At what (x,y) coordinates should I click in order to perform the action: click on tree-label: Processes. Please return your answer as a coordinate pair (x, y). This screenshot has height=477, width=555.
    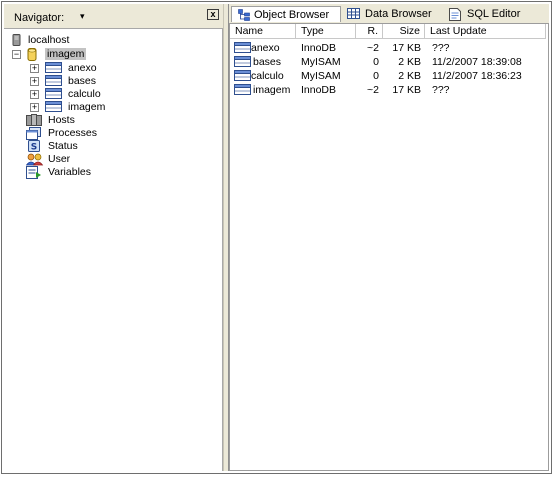
    Looking at the image, I should click on (73, 133).